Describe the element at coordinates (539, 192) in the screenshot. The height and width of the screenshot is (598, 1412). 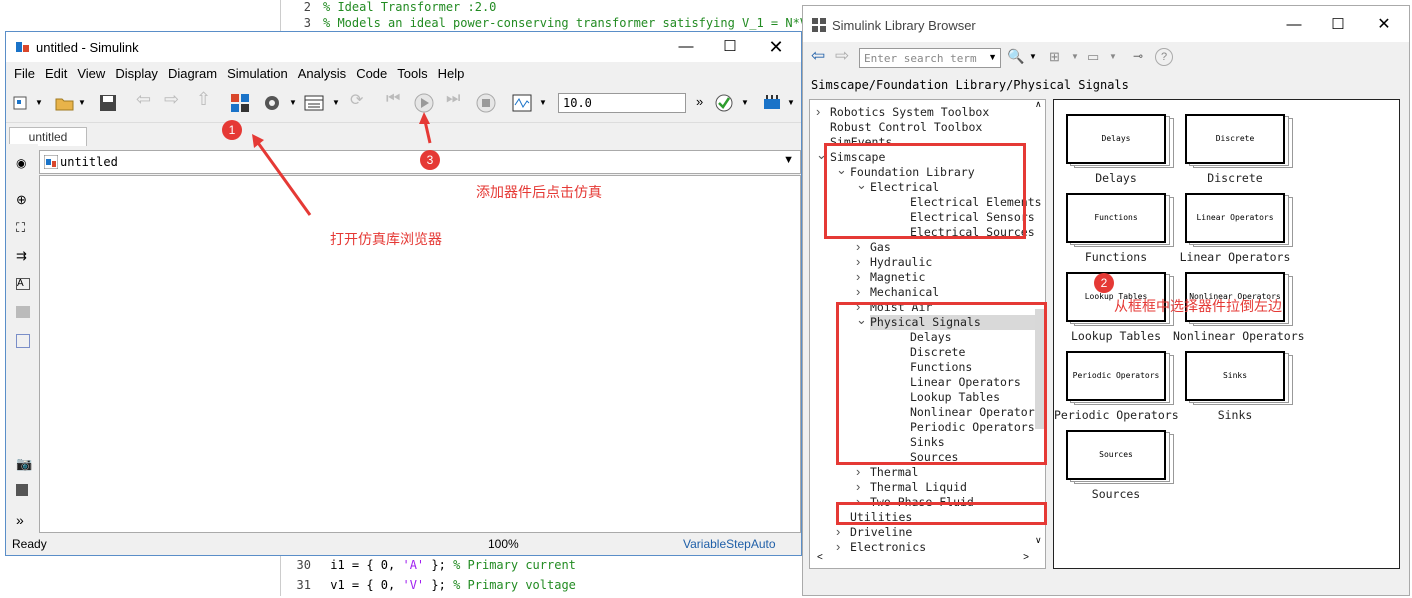
I see `annotation-run-sim: 添加器件后点击仿真` at that location.